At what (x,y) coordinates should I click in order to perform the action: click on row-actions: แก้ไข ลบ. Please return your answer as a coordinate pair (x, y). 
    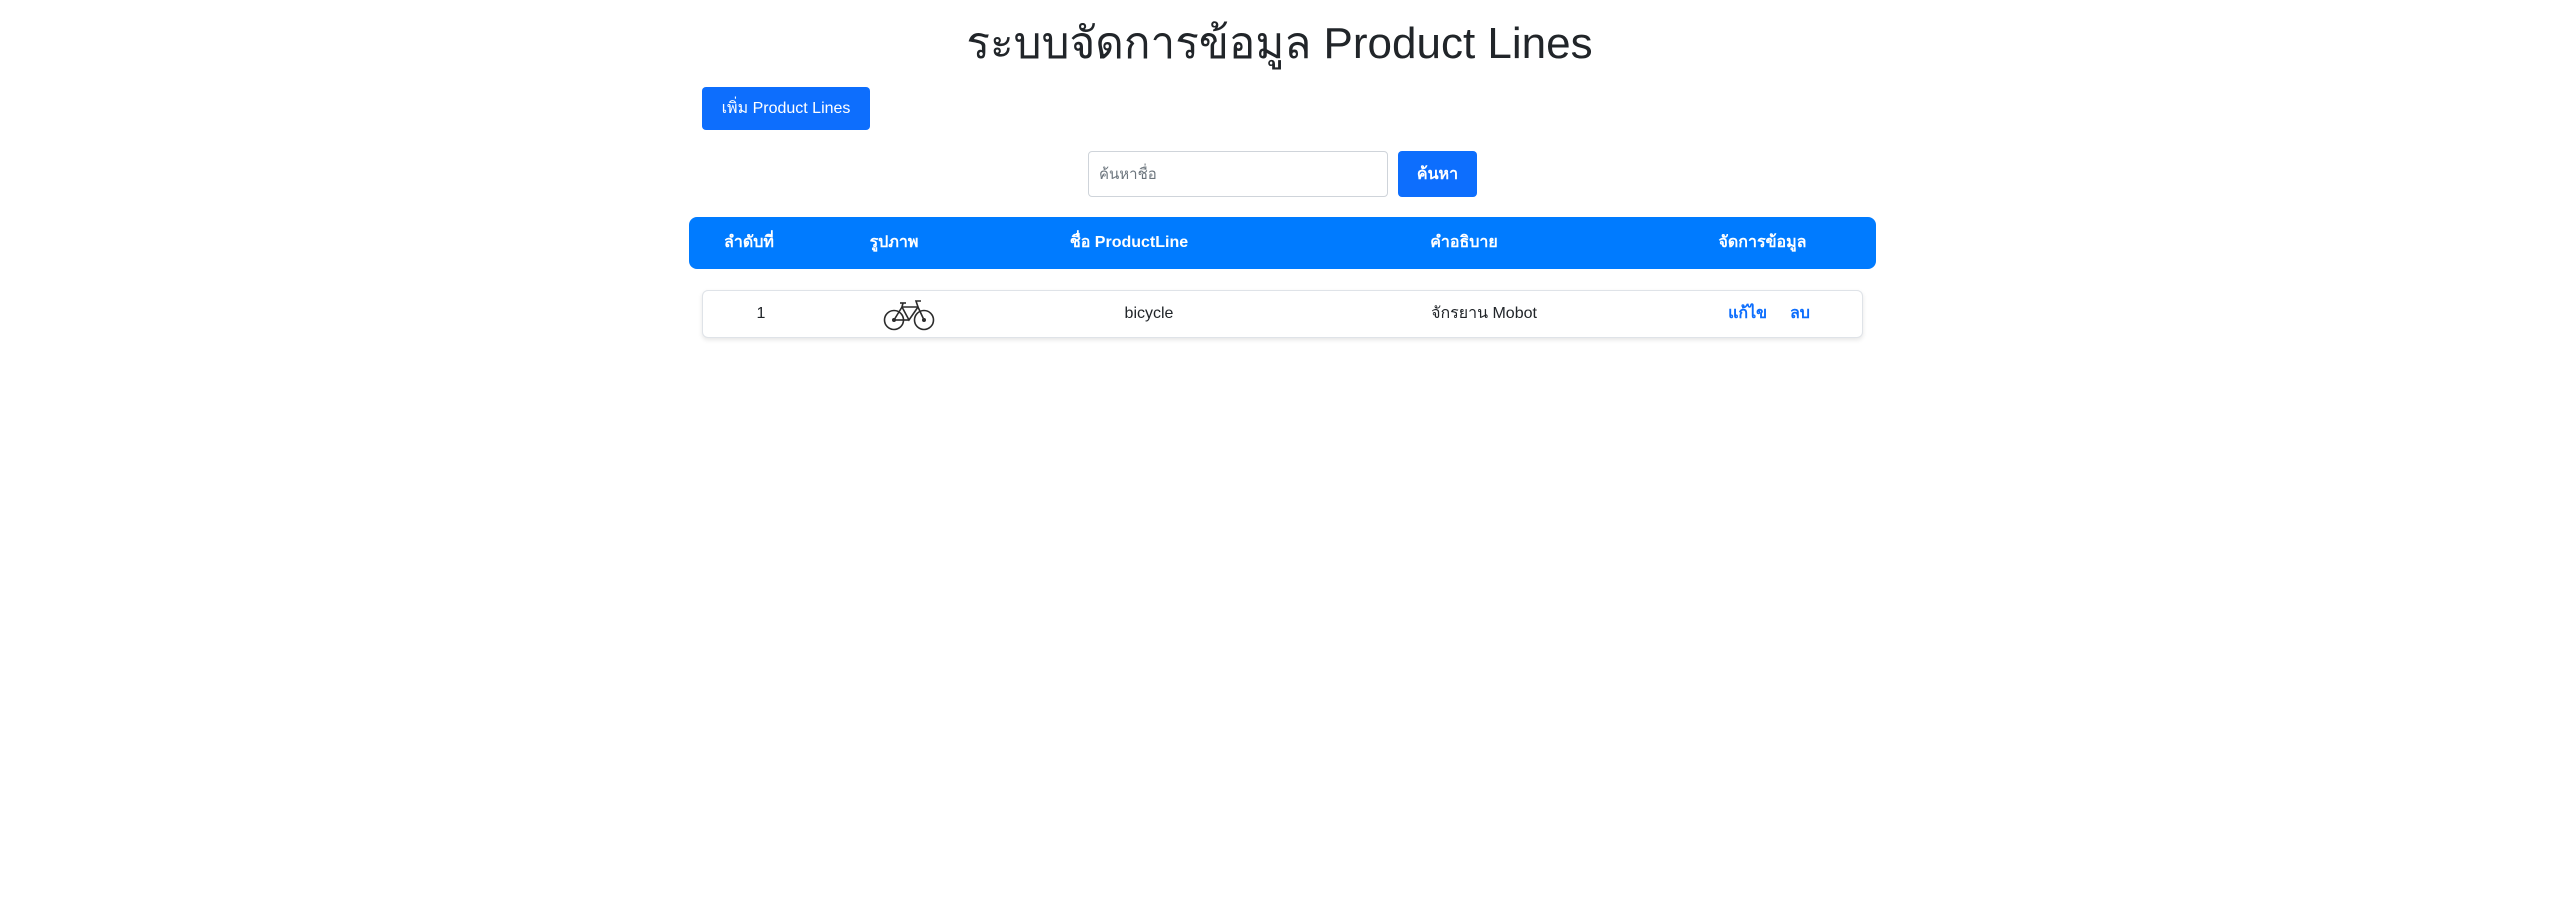
    Looking at the image, I should click on (1769, 314).